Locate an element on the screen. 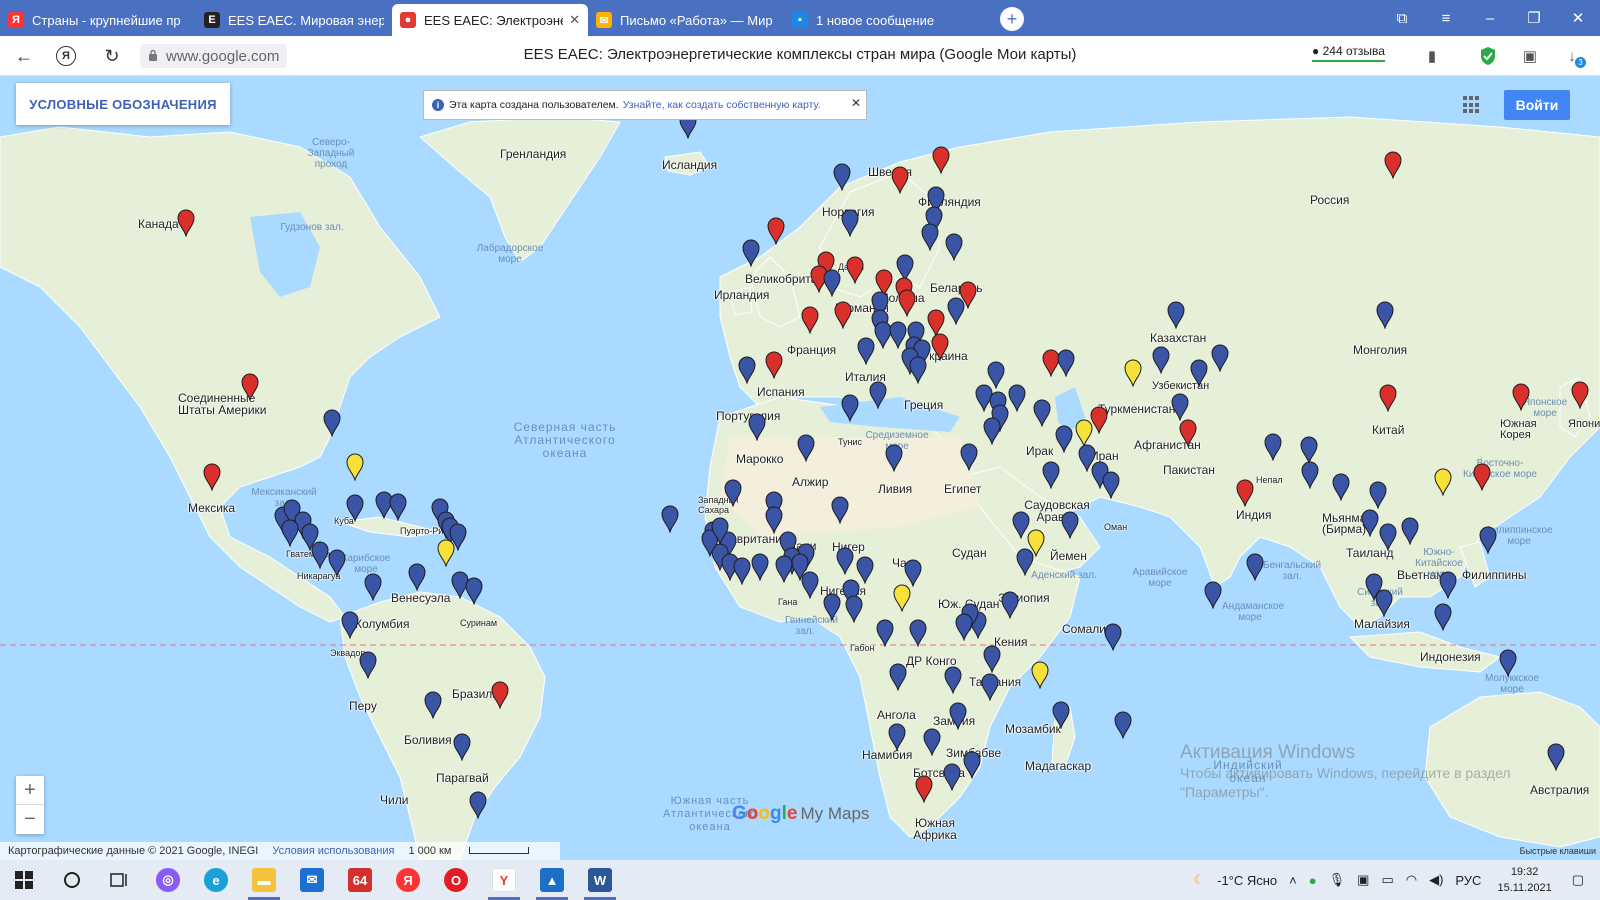 This screenshot has height=900, width=1600. menu-icon: ≡ is located at coordinates (1446, 18).